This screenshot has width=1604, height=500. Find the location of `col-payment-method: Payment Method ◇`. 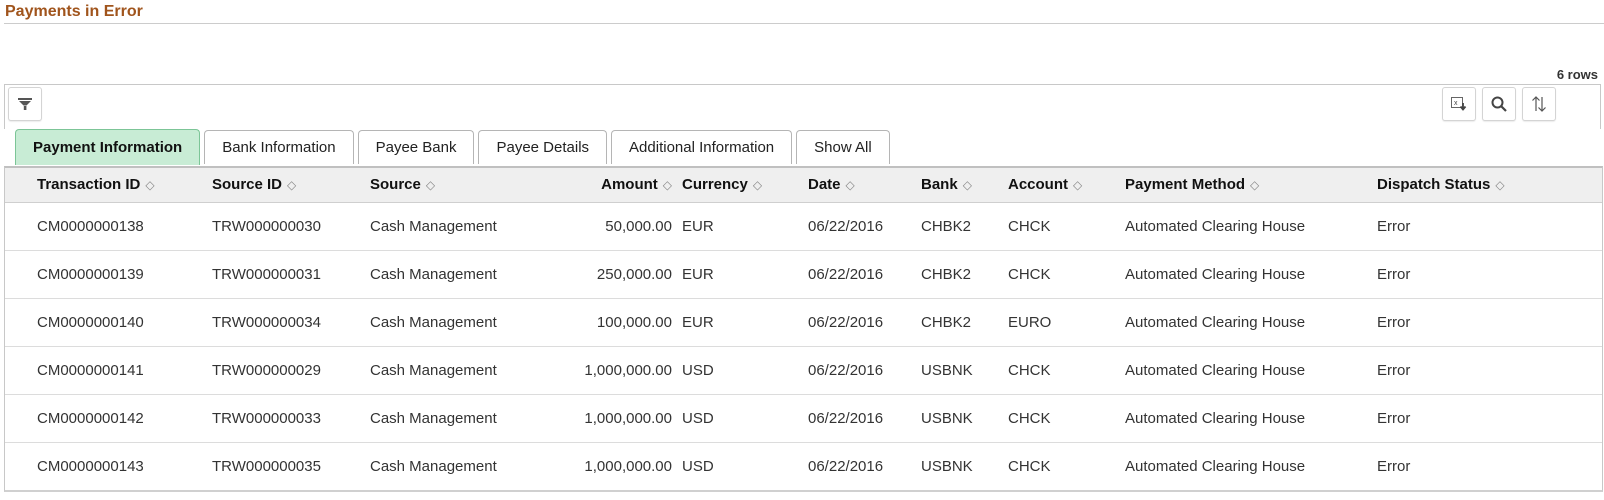

col-payment-method: Payment Method ◇ is located at coordinates (1251, 185).